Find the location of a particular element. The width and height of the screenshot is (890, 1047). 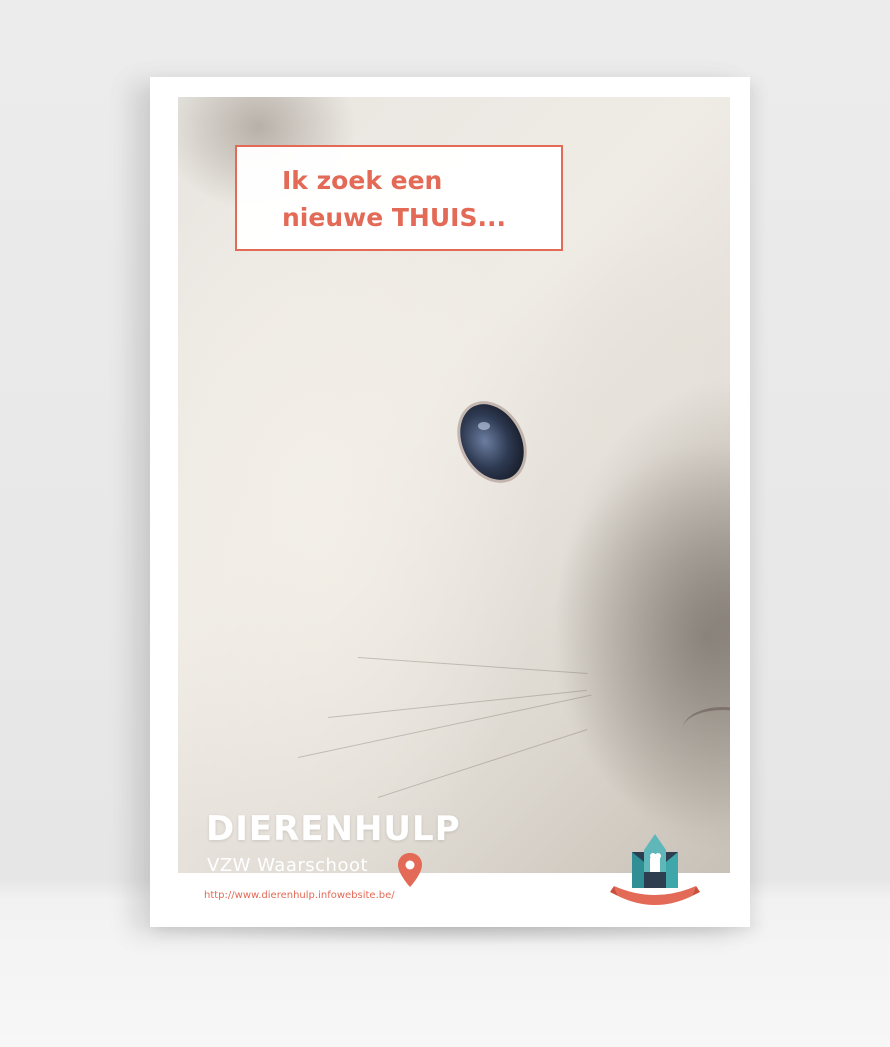

brand-title: DIERENHULP is located at coordinates (333, 829).